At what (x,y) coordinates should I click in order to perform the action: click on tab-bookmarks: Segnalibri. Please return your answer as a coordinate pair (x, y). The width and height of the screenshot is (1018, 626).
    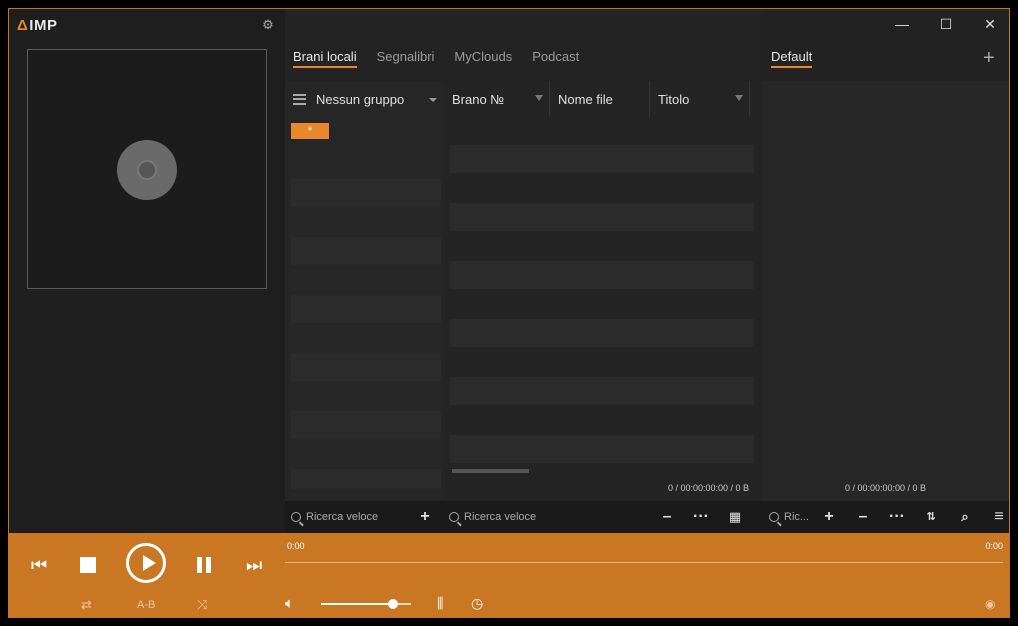
    Looking at the image, I should click on (406, 58).